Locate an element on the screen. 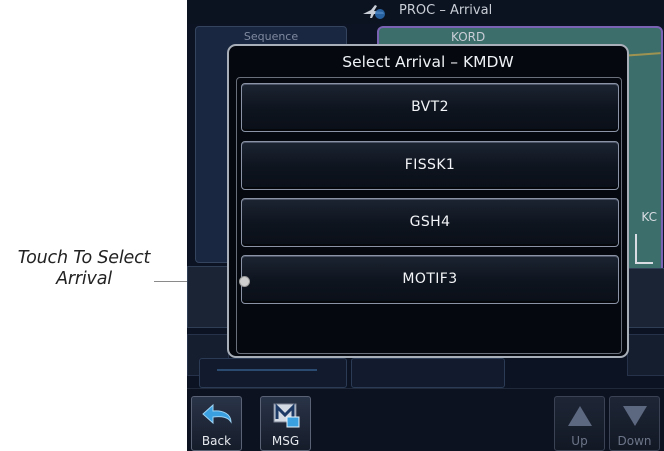  top-bar: PROC – Arrival is located at coordinates (425, 12).